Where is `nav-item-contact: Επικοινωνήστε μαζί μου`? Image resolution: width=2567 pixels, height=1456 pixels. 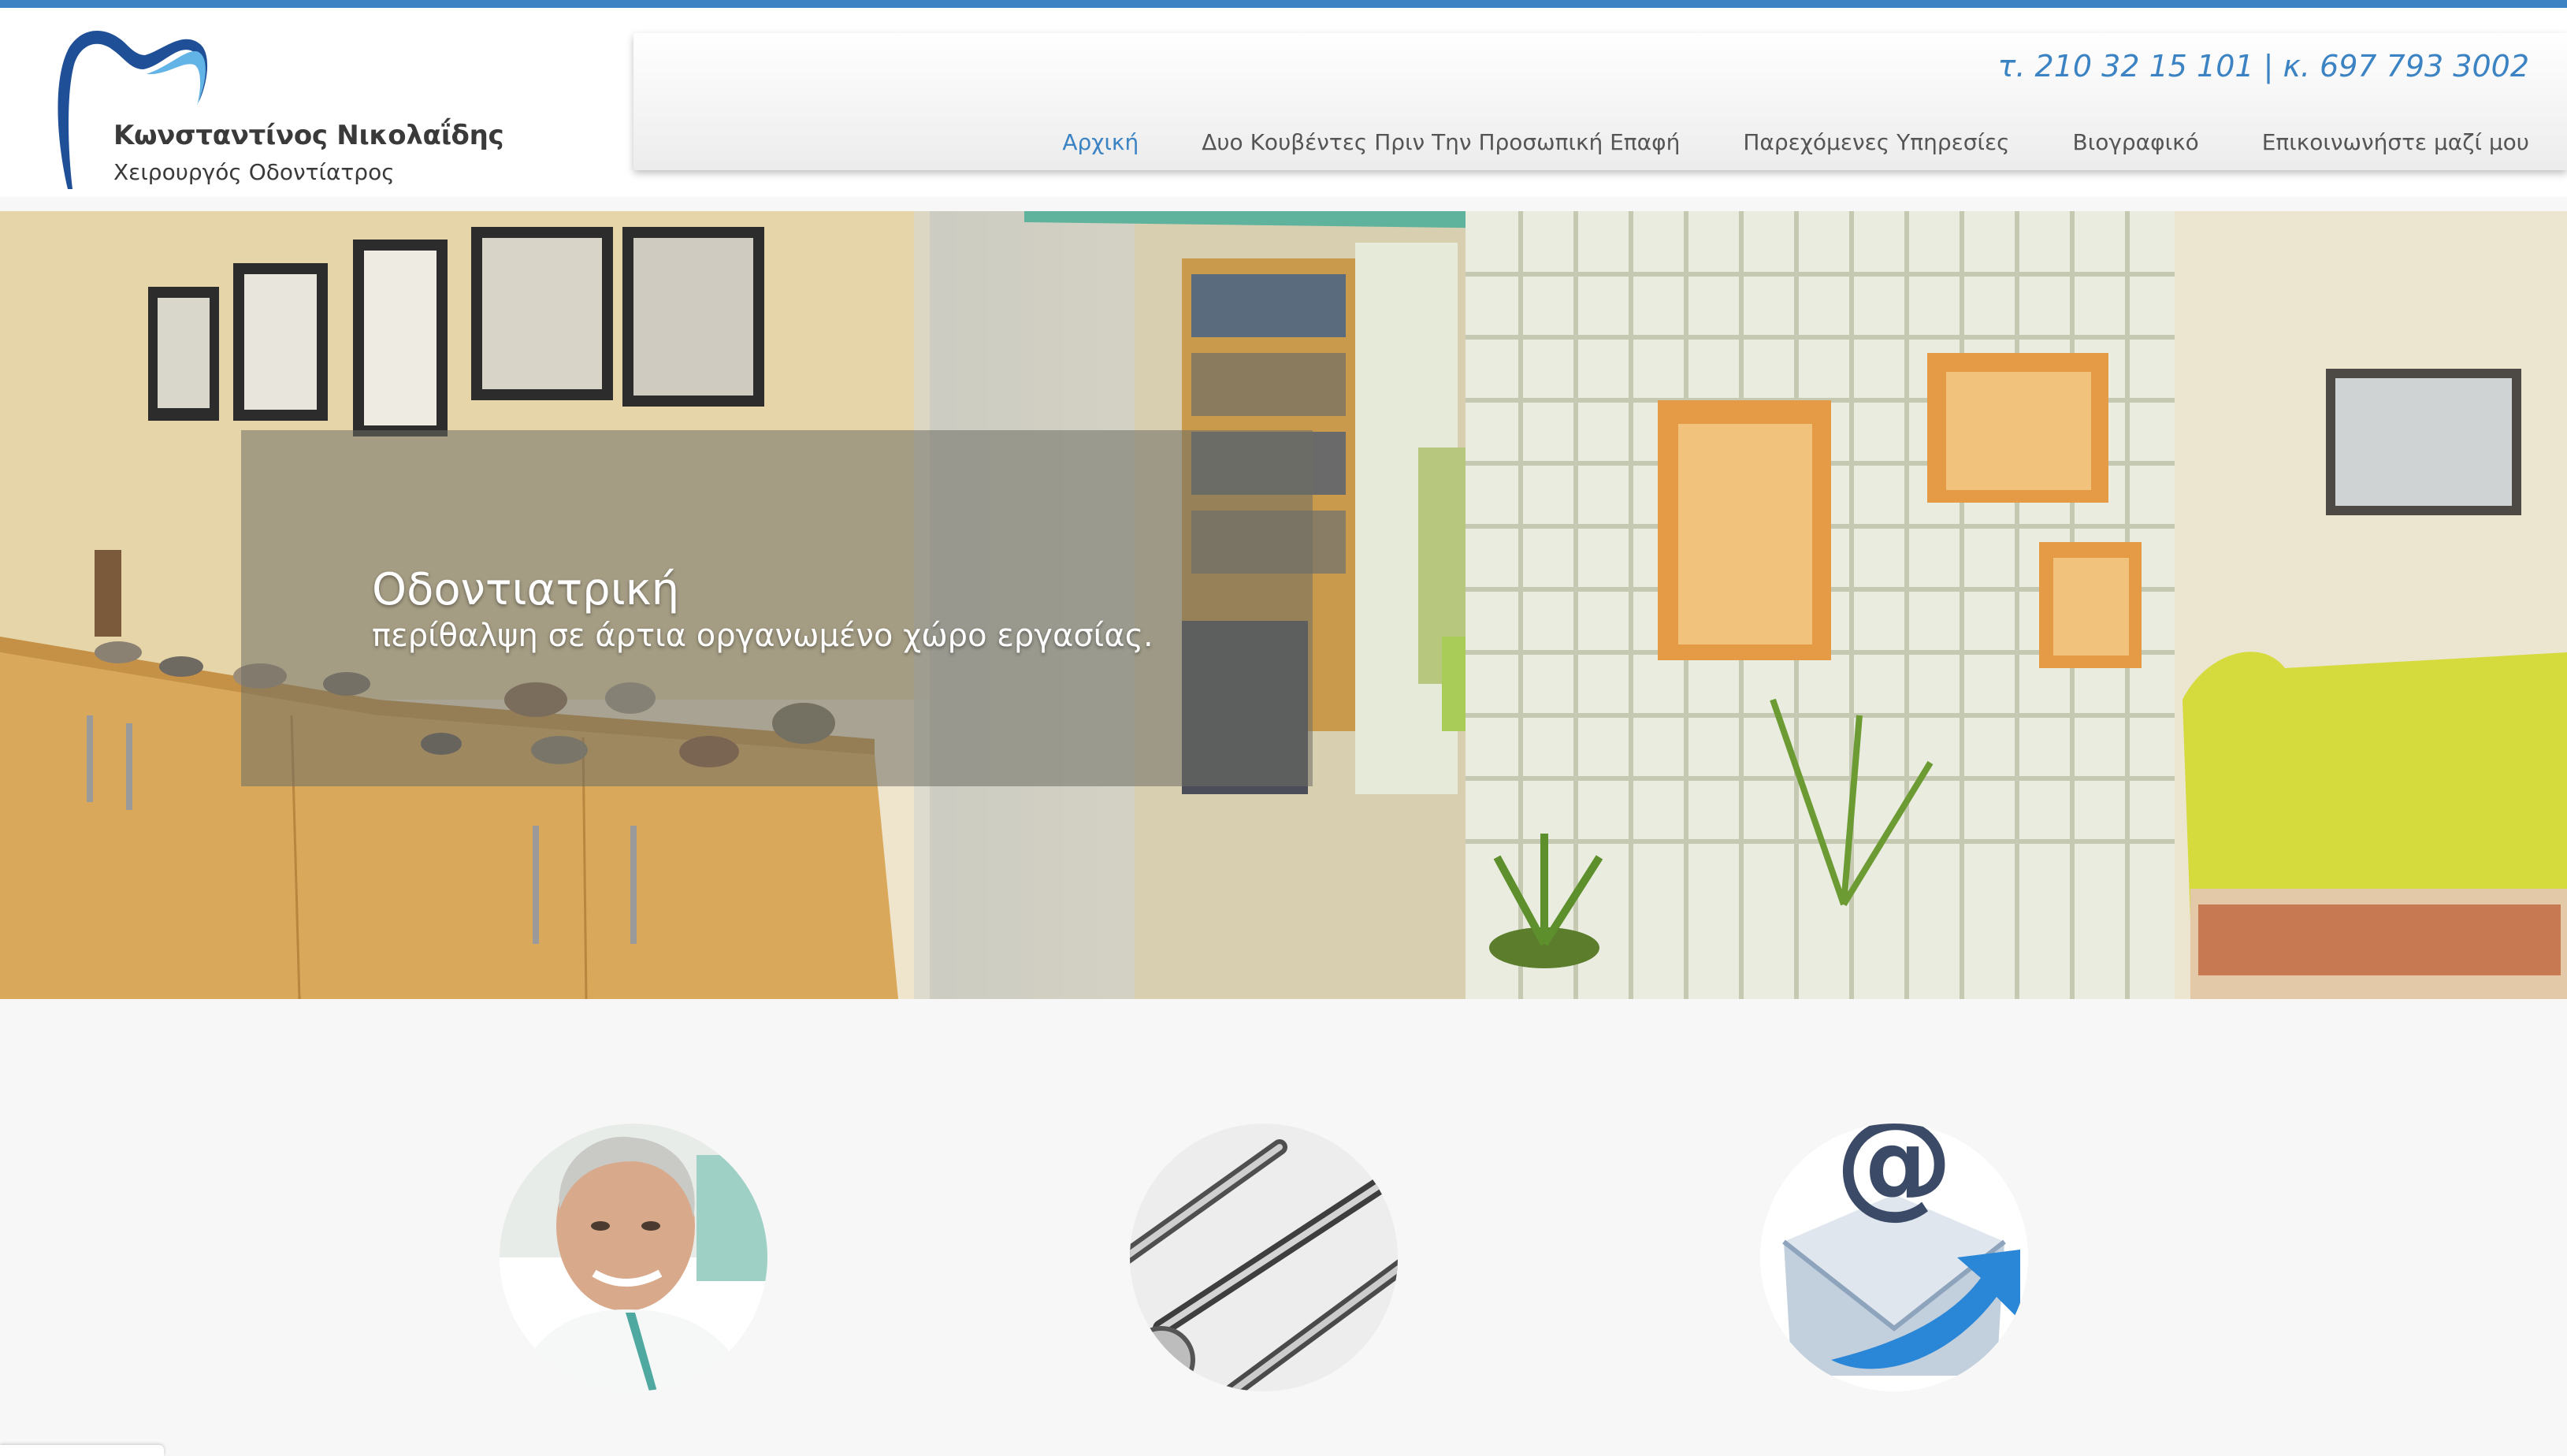
nav-item-contact: Επικοινωνήστε μαζί μου is located at coordinates (2395, 142).